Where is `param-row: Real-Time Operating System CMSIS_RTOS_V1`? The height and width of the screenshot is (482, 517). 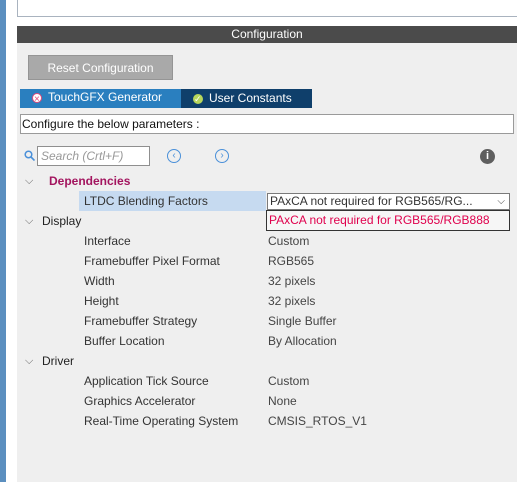
param-row: Real-Time Operating System CMSIS_RTOS_V1 is located at coordinates (267, 421).